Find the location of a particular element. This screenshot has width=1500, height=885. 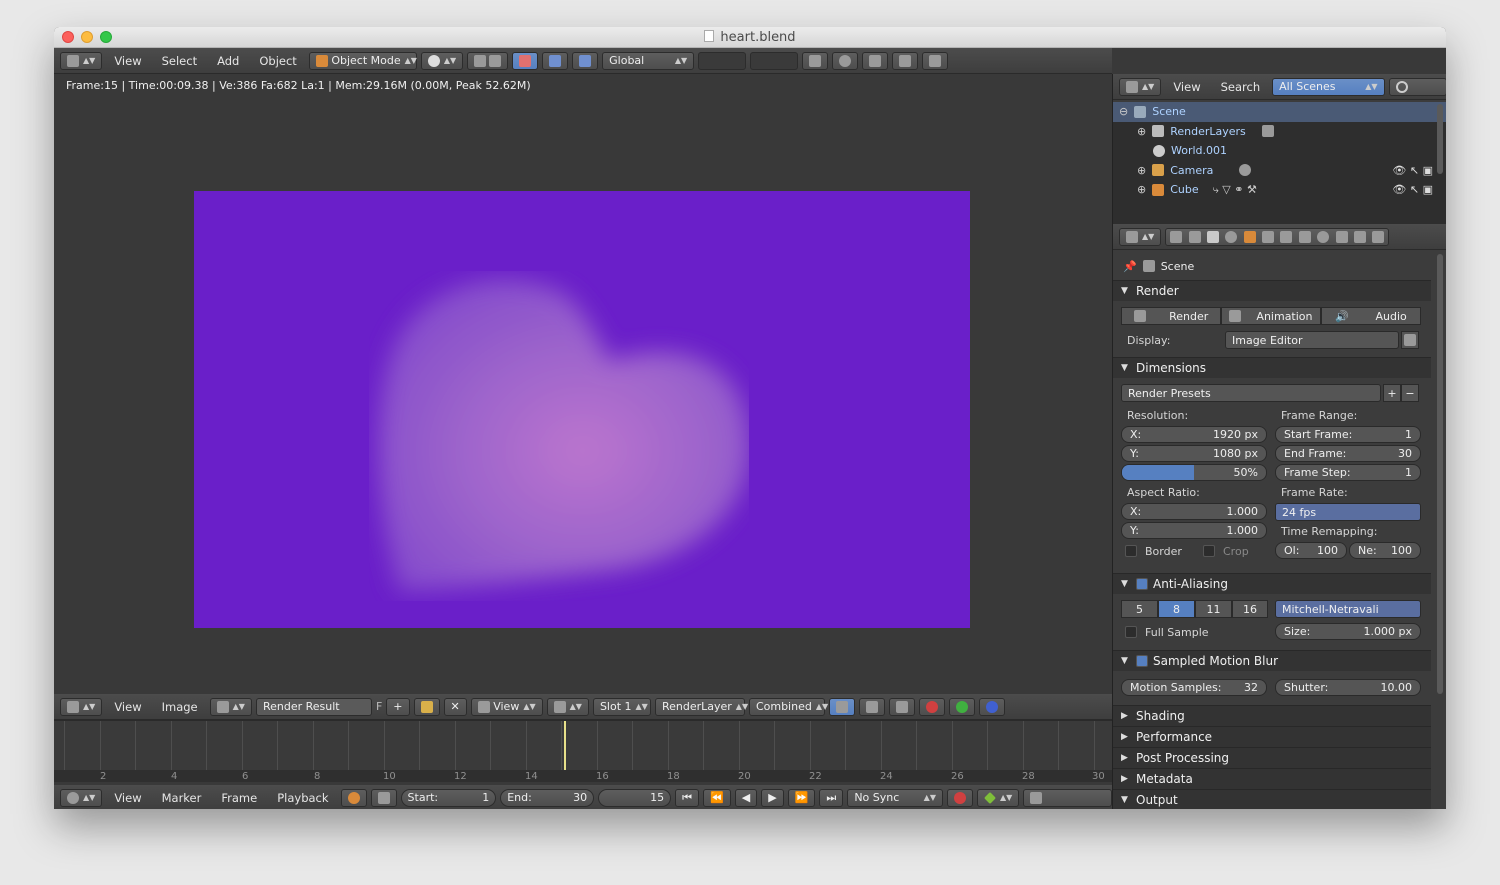

image-editor-type-button: ▲▼ is located at coordinates (81, 706).